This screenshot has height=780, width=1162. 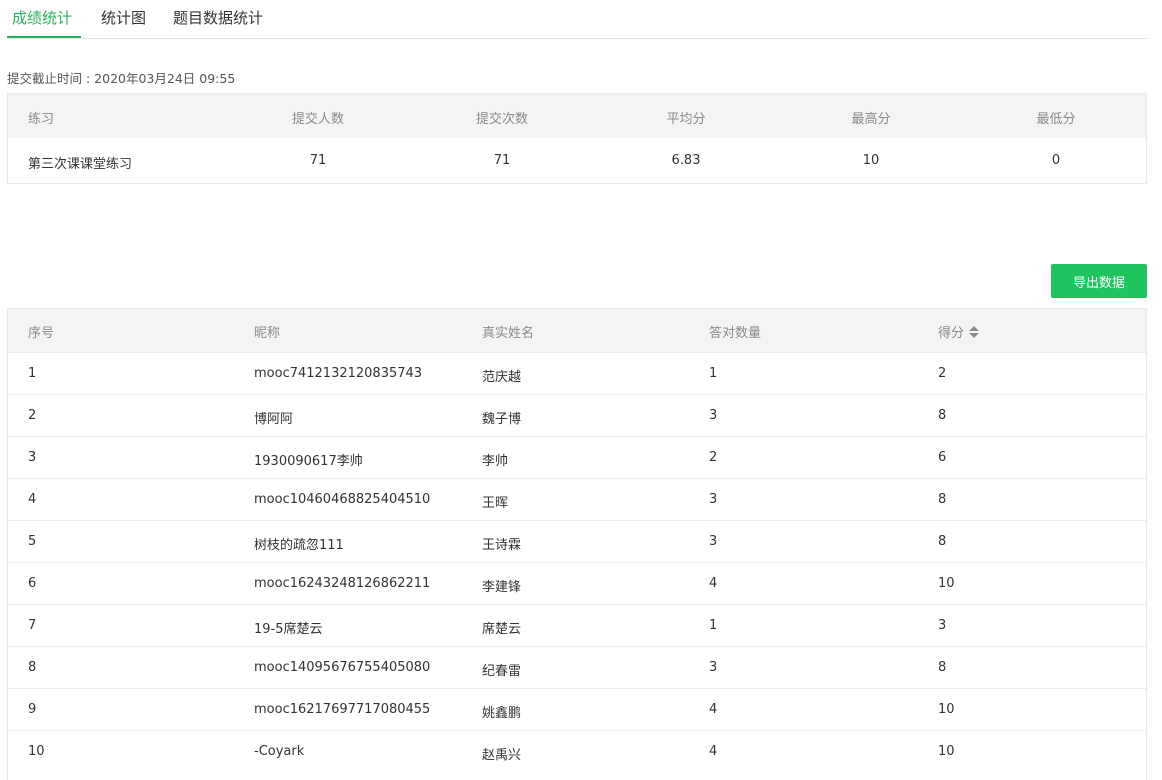 What do you see at coordinates (577, 19) in the screenshot?
I see `tab-bar: 成绩统计 统计图 题目数据统计` at bounding box center [577, 19].